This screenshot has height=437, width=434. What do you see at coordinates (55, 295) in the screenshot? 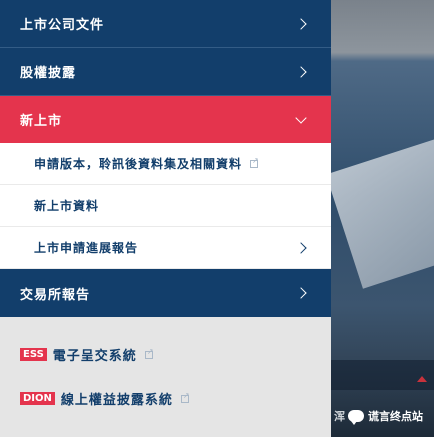
I see `menu-item-label: 交易所報告` at bounding box center [55, 295].